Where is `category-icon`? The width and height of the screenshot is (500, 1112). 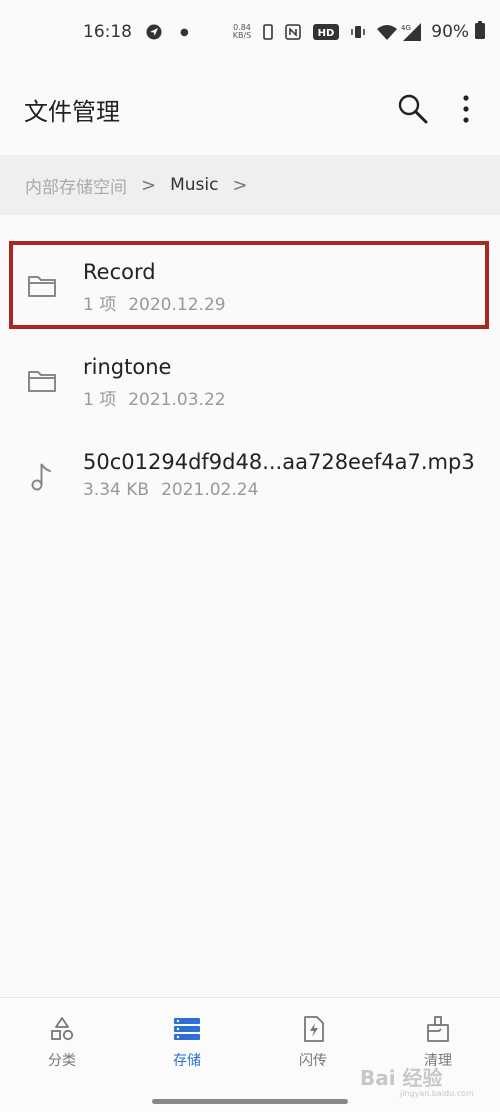
category-icon is located at coordinates (62, 1029).